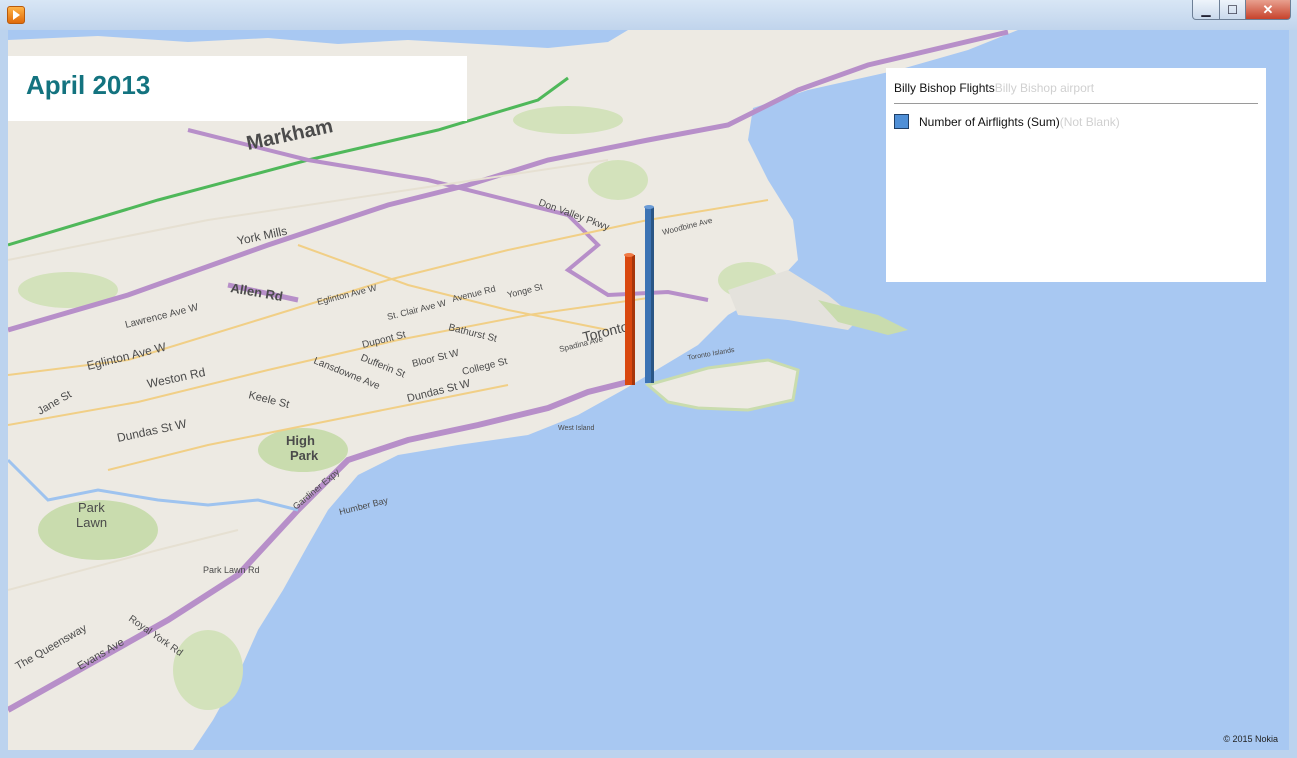  What do you see at coordinates (652, 295) in the screenshot?
I see `data-bar-blue-side` at bounding box center [652, 295].